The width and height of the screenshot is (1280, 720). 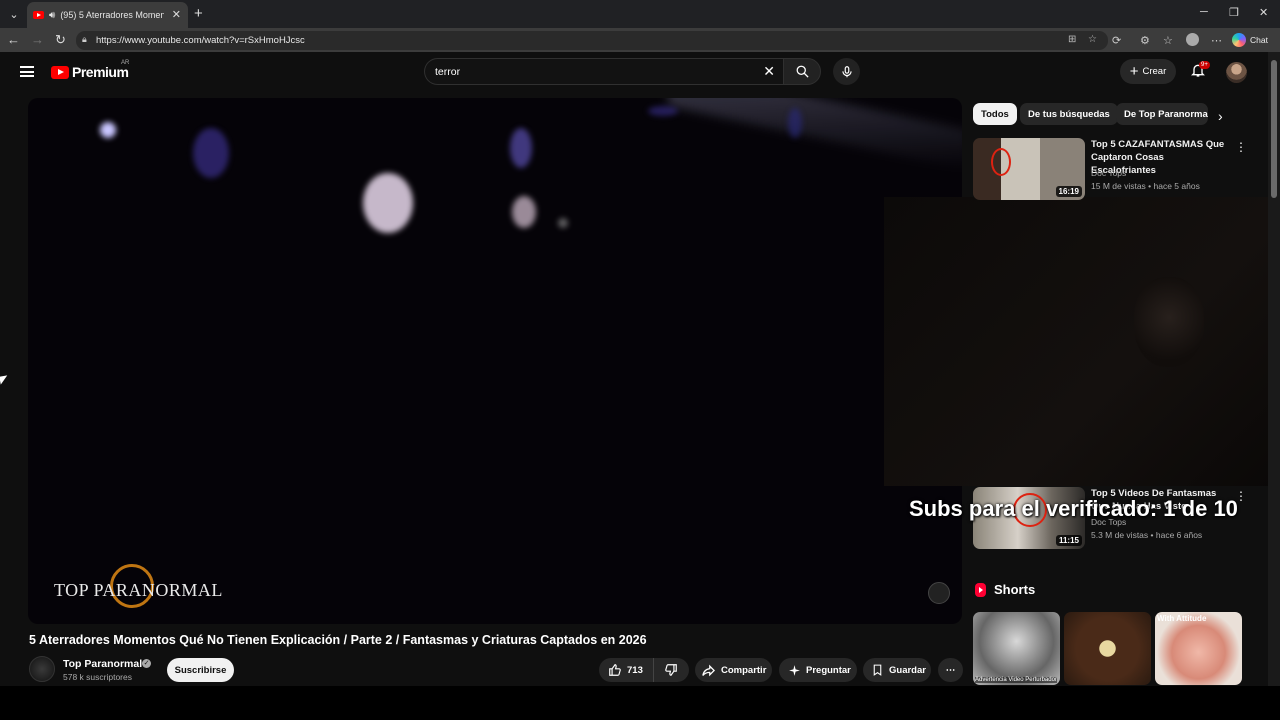 I want to click on shorts-icon, so click(x=980, y=589).